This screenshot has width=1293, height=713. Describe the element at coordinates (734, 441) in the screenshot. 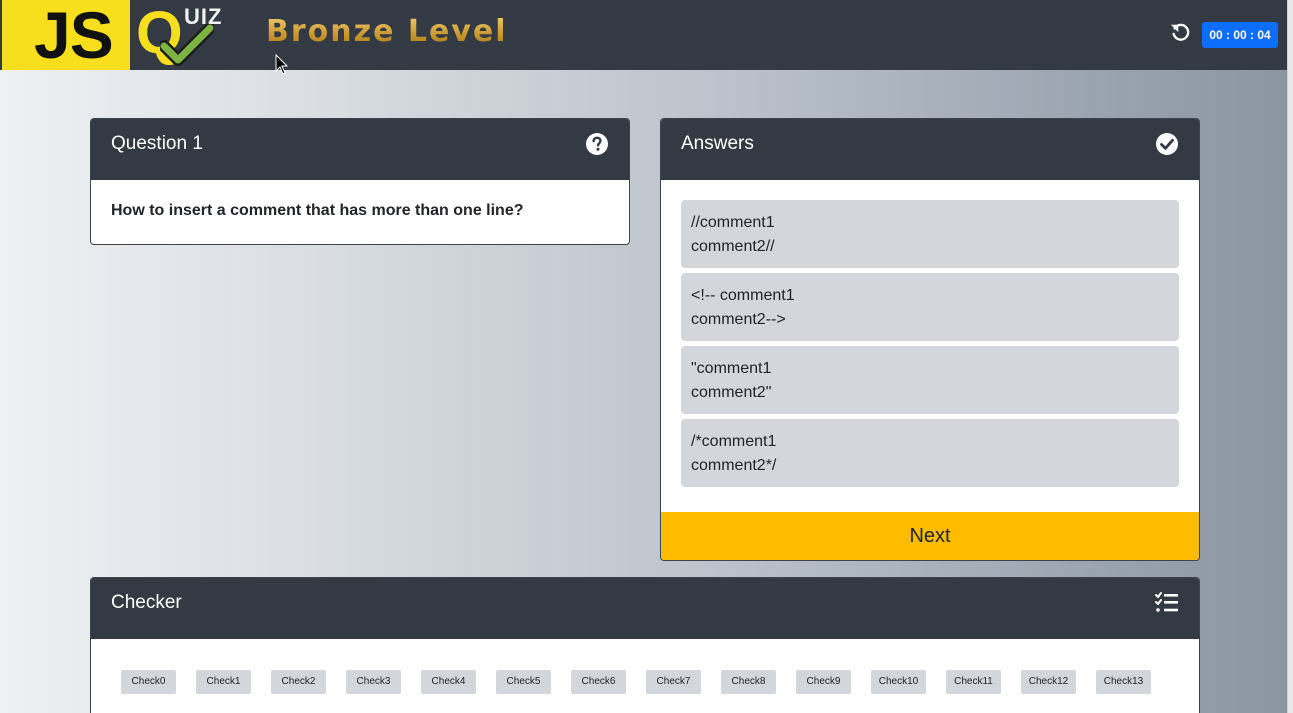

I see `answer-option-4-line1: /*comment1` at that location.